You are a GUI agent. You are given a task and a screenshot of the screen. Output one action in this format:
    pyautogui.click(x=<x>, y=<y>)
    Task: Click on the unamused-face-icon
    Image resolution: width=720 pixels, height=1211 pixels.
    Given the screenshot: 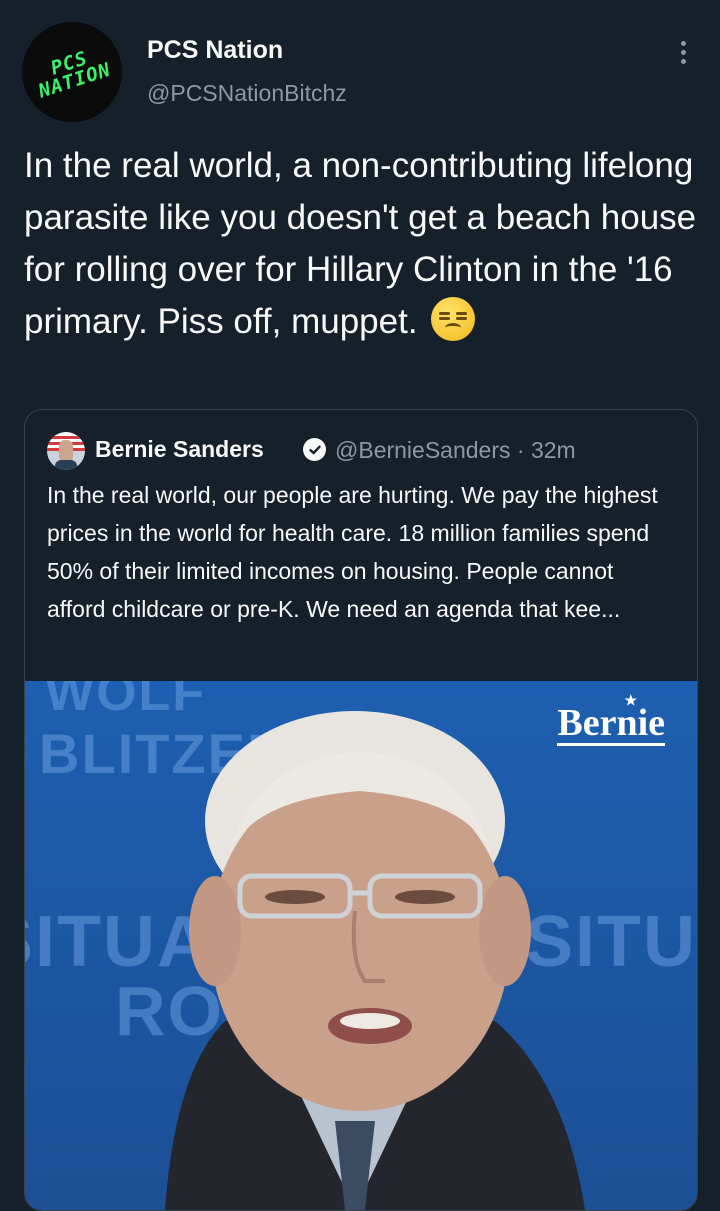 What is the action you would take?
    pyautogui.click(x=453, y=319)
    